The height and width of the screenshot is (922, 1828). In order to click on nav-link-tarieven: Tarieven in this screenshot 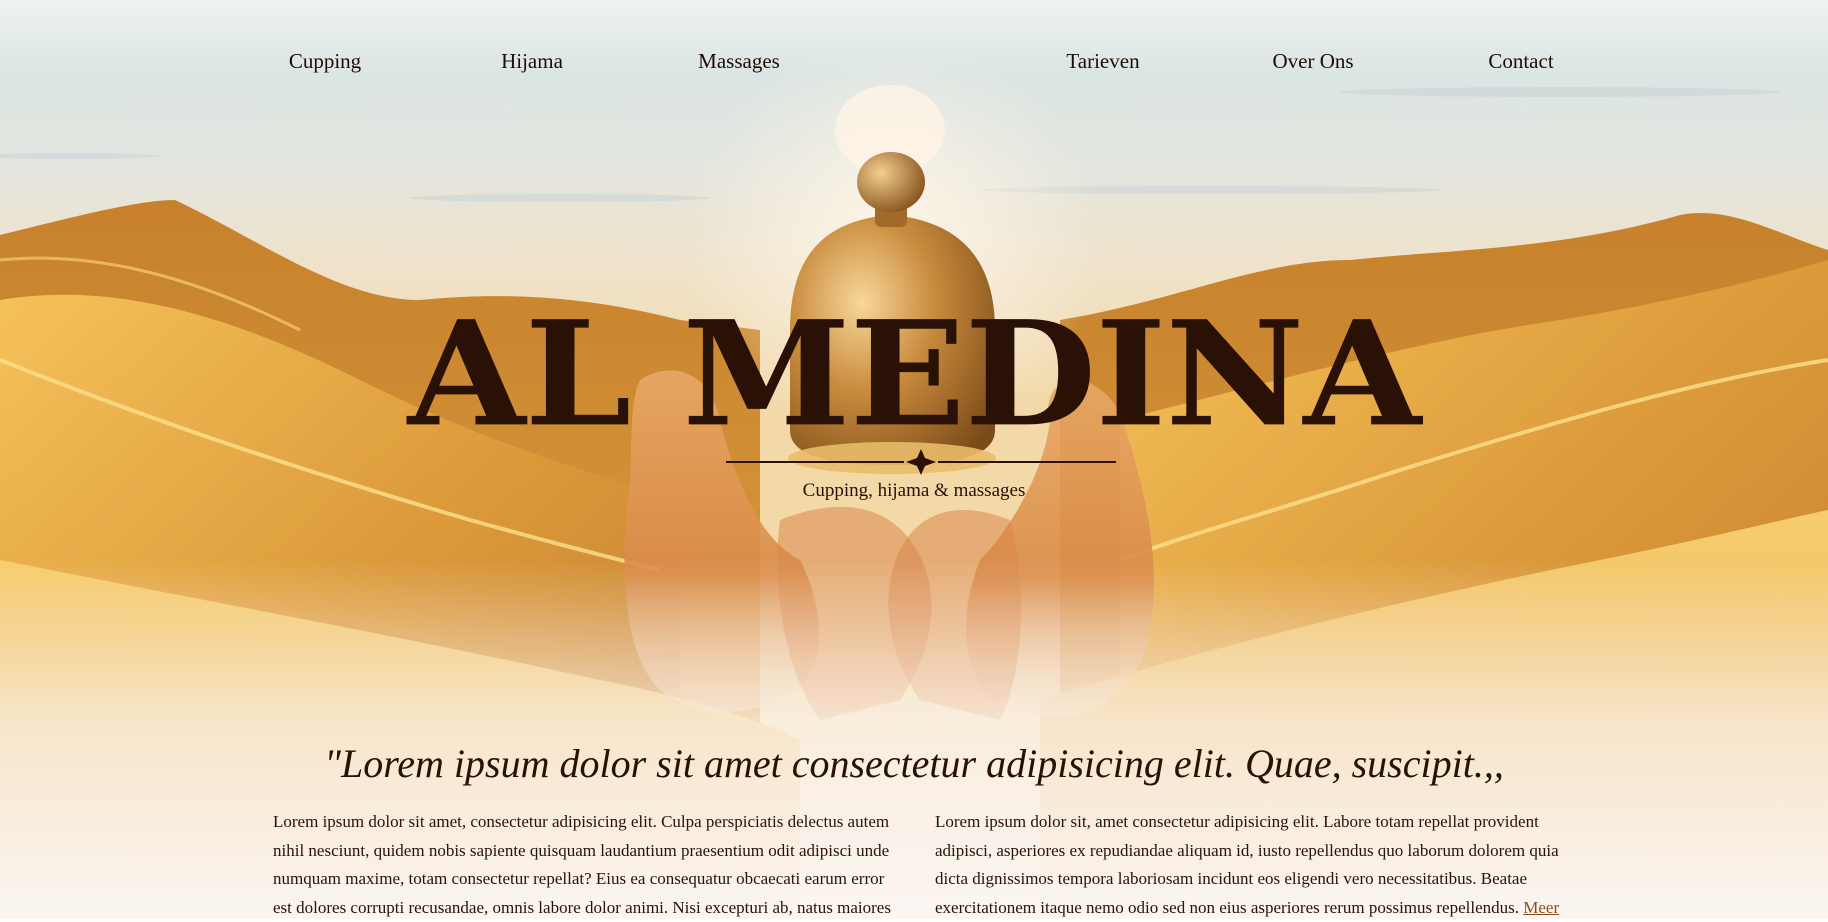, I will do `click(1102, 61)`.